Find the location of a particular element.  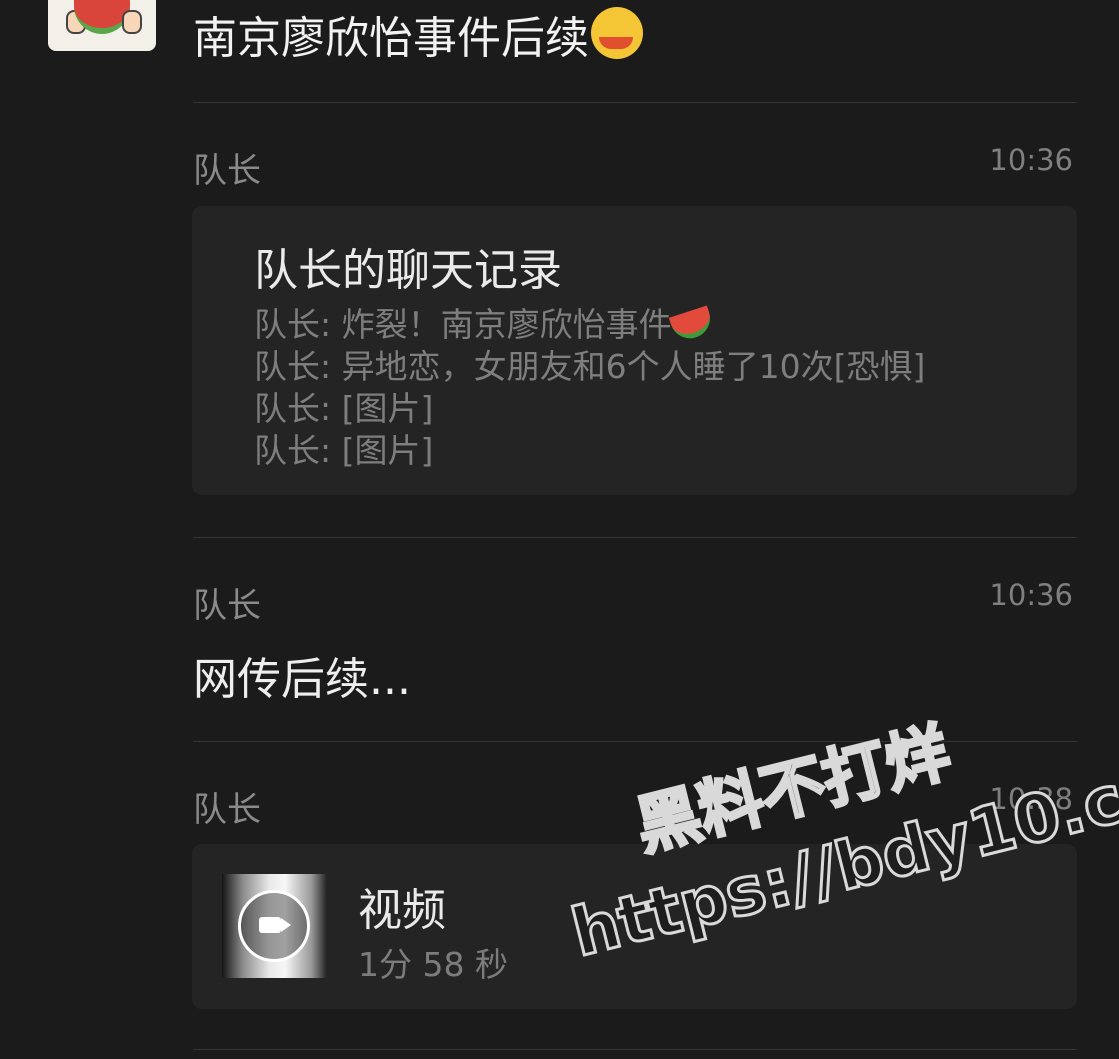

camera-icon is located at coordinates (275, 925).